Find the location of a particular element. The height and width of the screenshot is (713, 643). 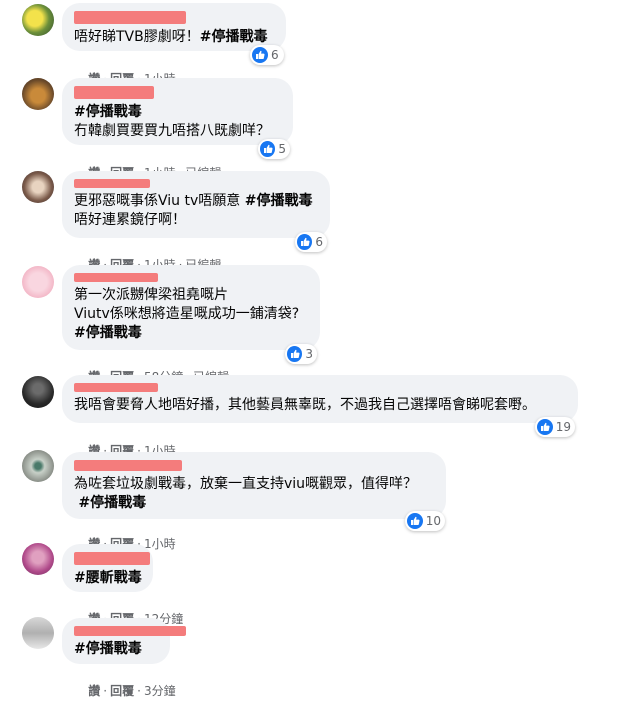

comment-bubble: #停播戰毒 冇韓劇買要買九唔搭八既劇咩？ is located at coordinates (177, 111).